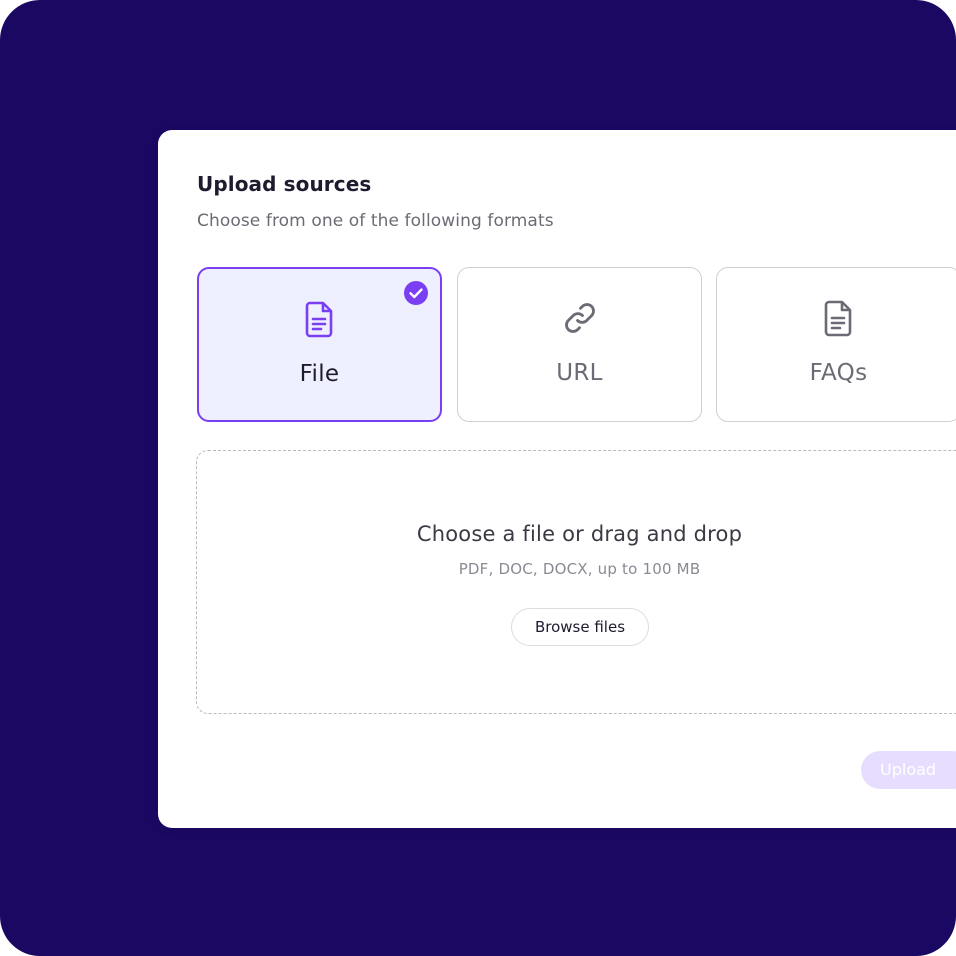  I want to click on drop-zone-hint: PDF, DOC, DOCX, up to 100 MB, so click(579, 569).